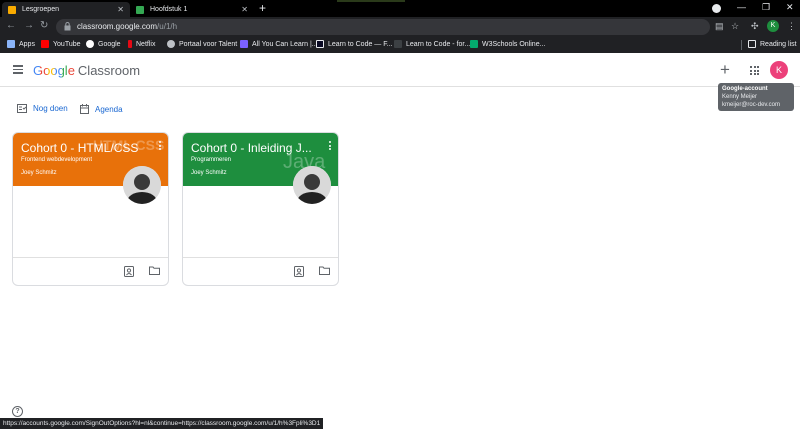  I want to click on bookmark-netflix: Netflix, so click(141, 44).